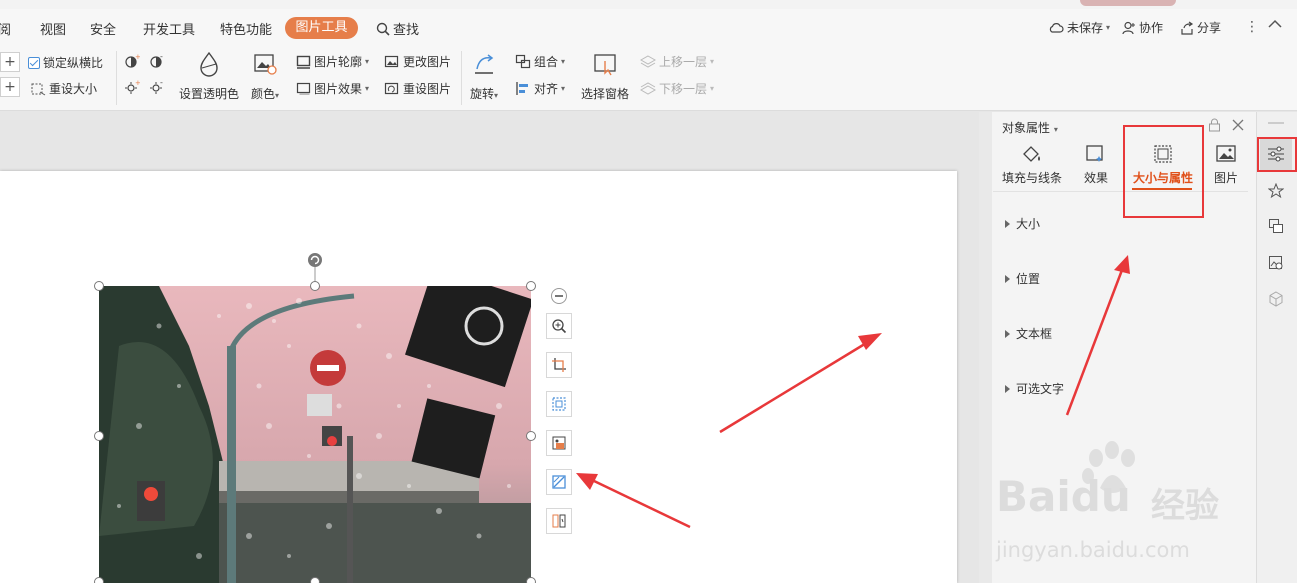 The height and width of the screenshot is (583, 1297). I want to click on bring-forward-button: 上移一层 ▾, so click(677, 61).